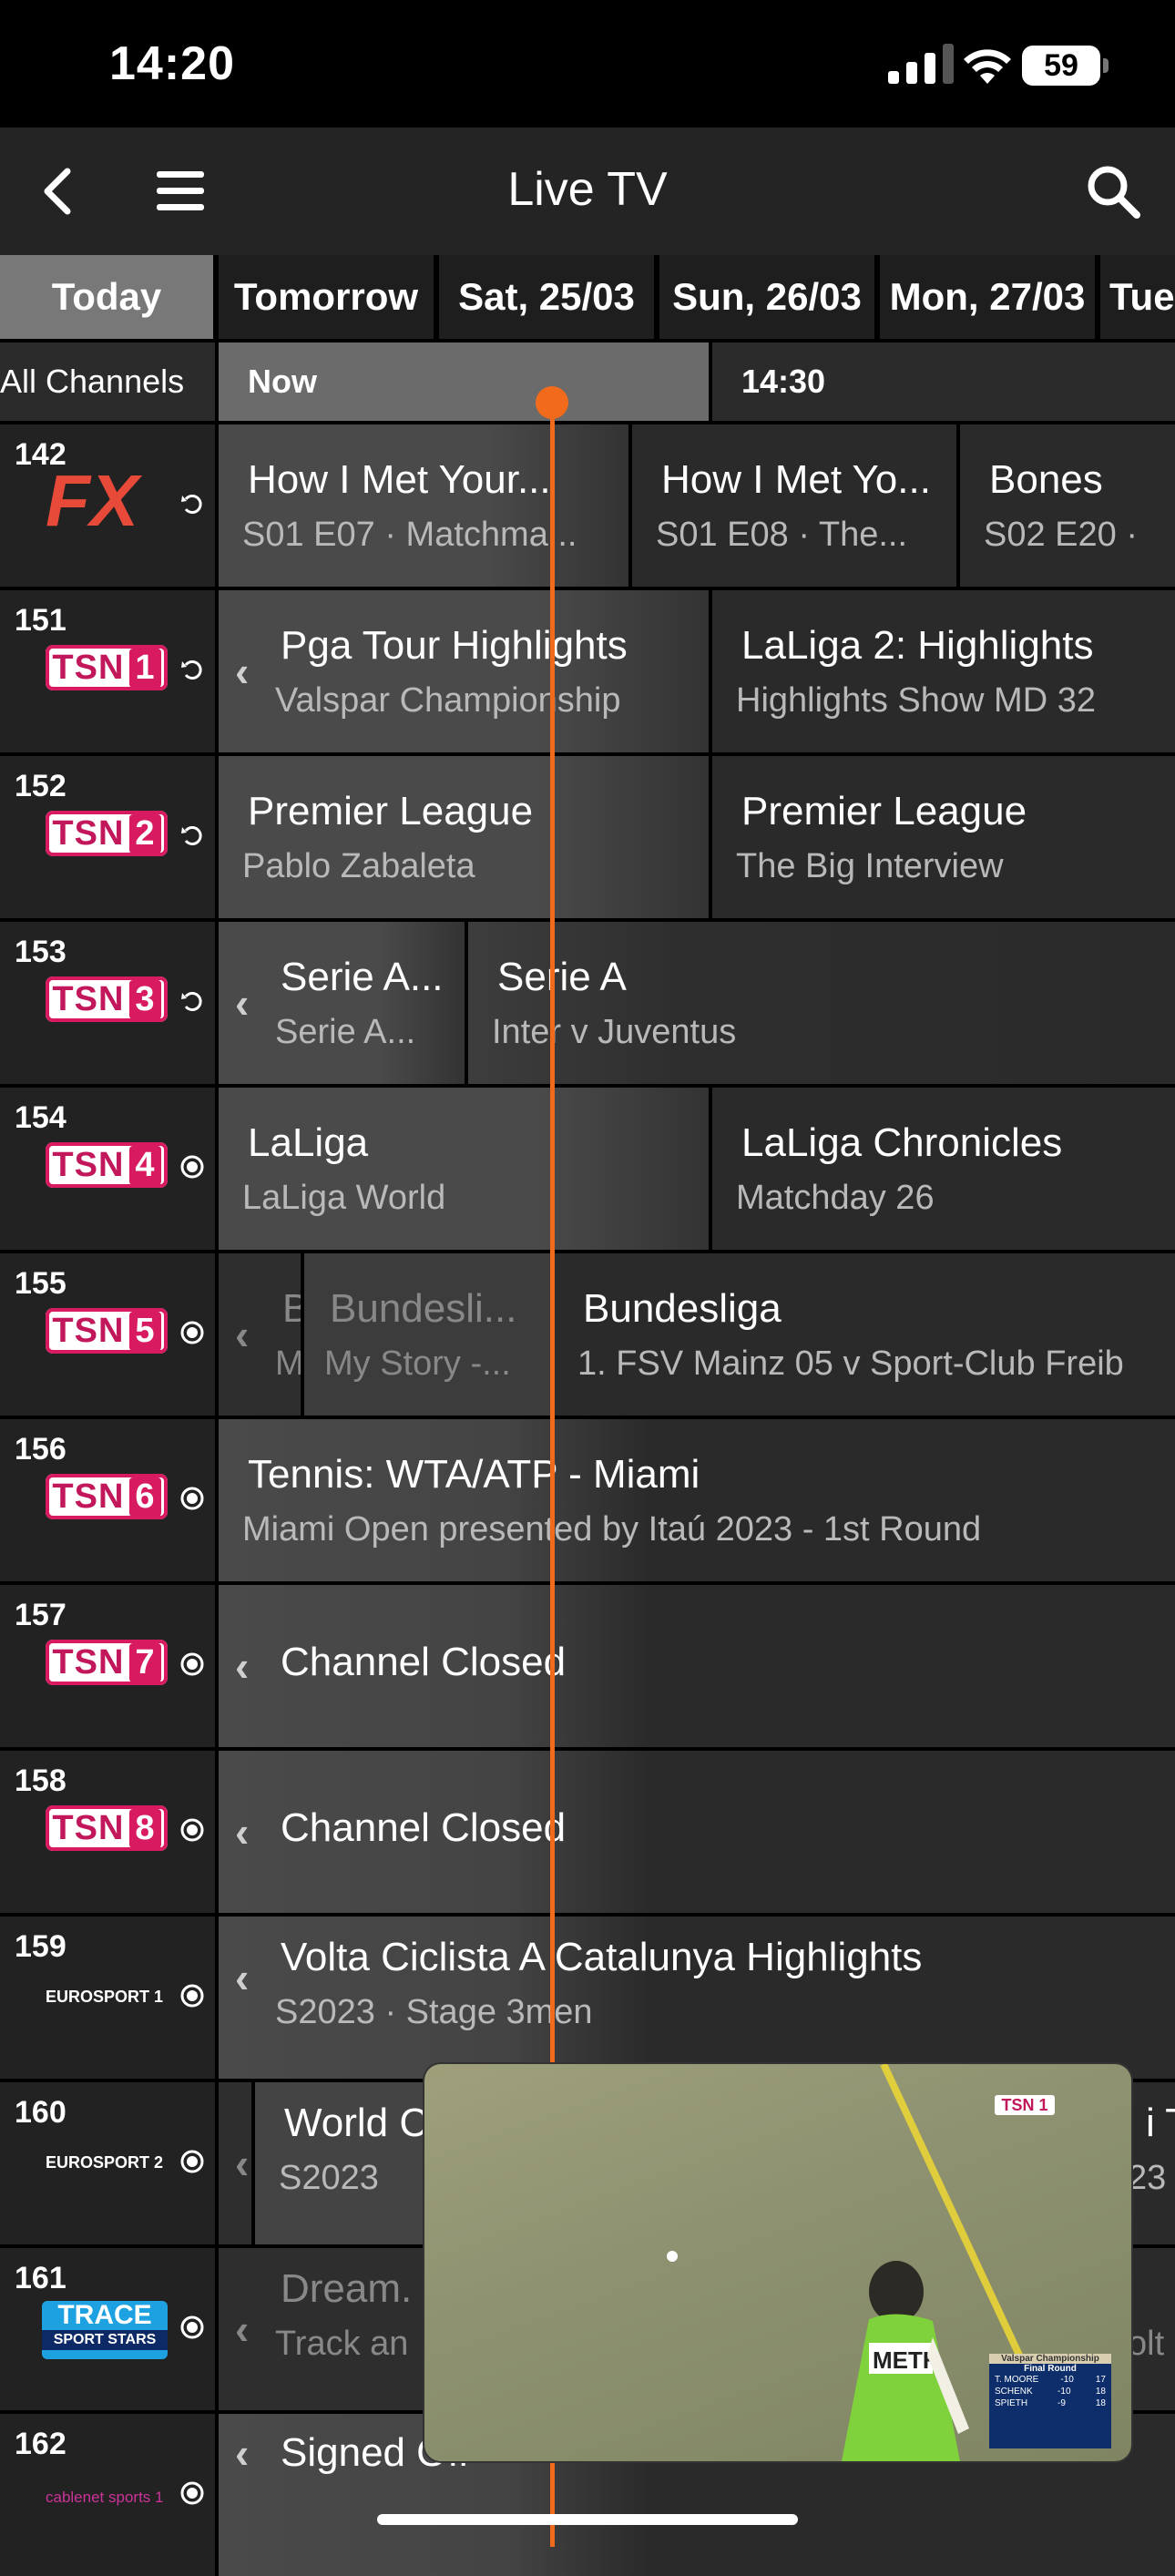 Image resolution: width=1175 pixels, height=2576 pixels. I want to click on program-cell: Bones S02 E20 ·, so click(1067, 505).